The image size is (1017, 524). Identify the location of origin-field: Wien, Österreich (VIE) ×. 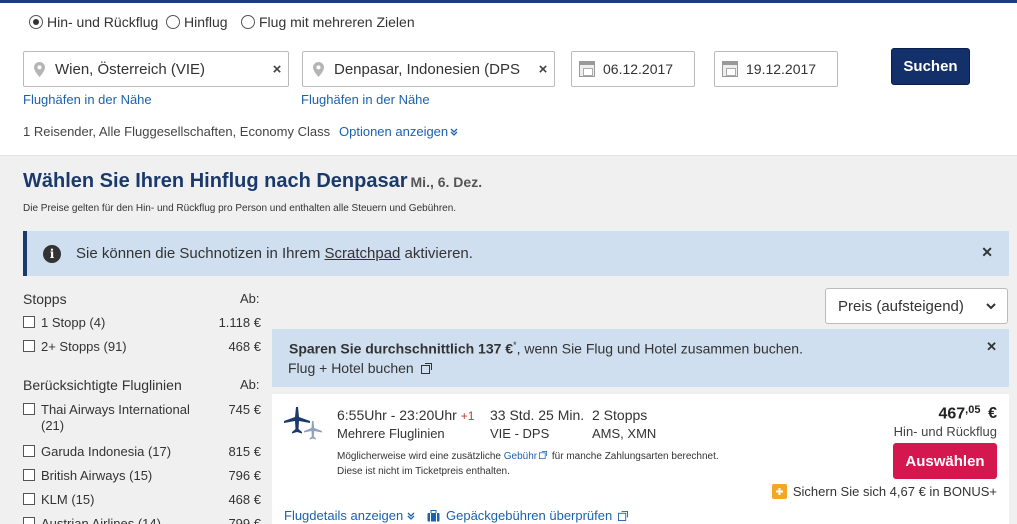
(156, 69).